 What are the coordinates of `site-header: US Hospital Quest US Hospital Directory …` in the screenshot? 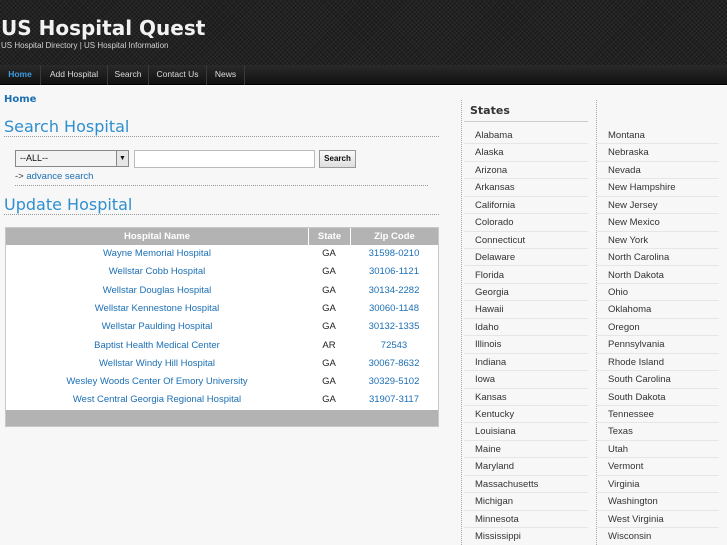 It's located at (363, 32).